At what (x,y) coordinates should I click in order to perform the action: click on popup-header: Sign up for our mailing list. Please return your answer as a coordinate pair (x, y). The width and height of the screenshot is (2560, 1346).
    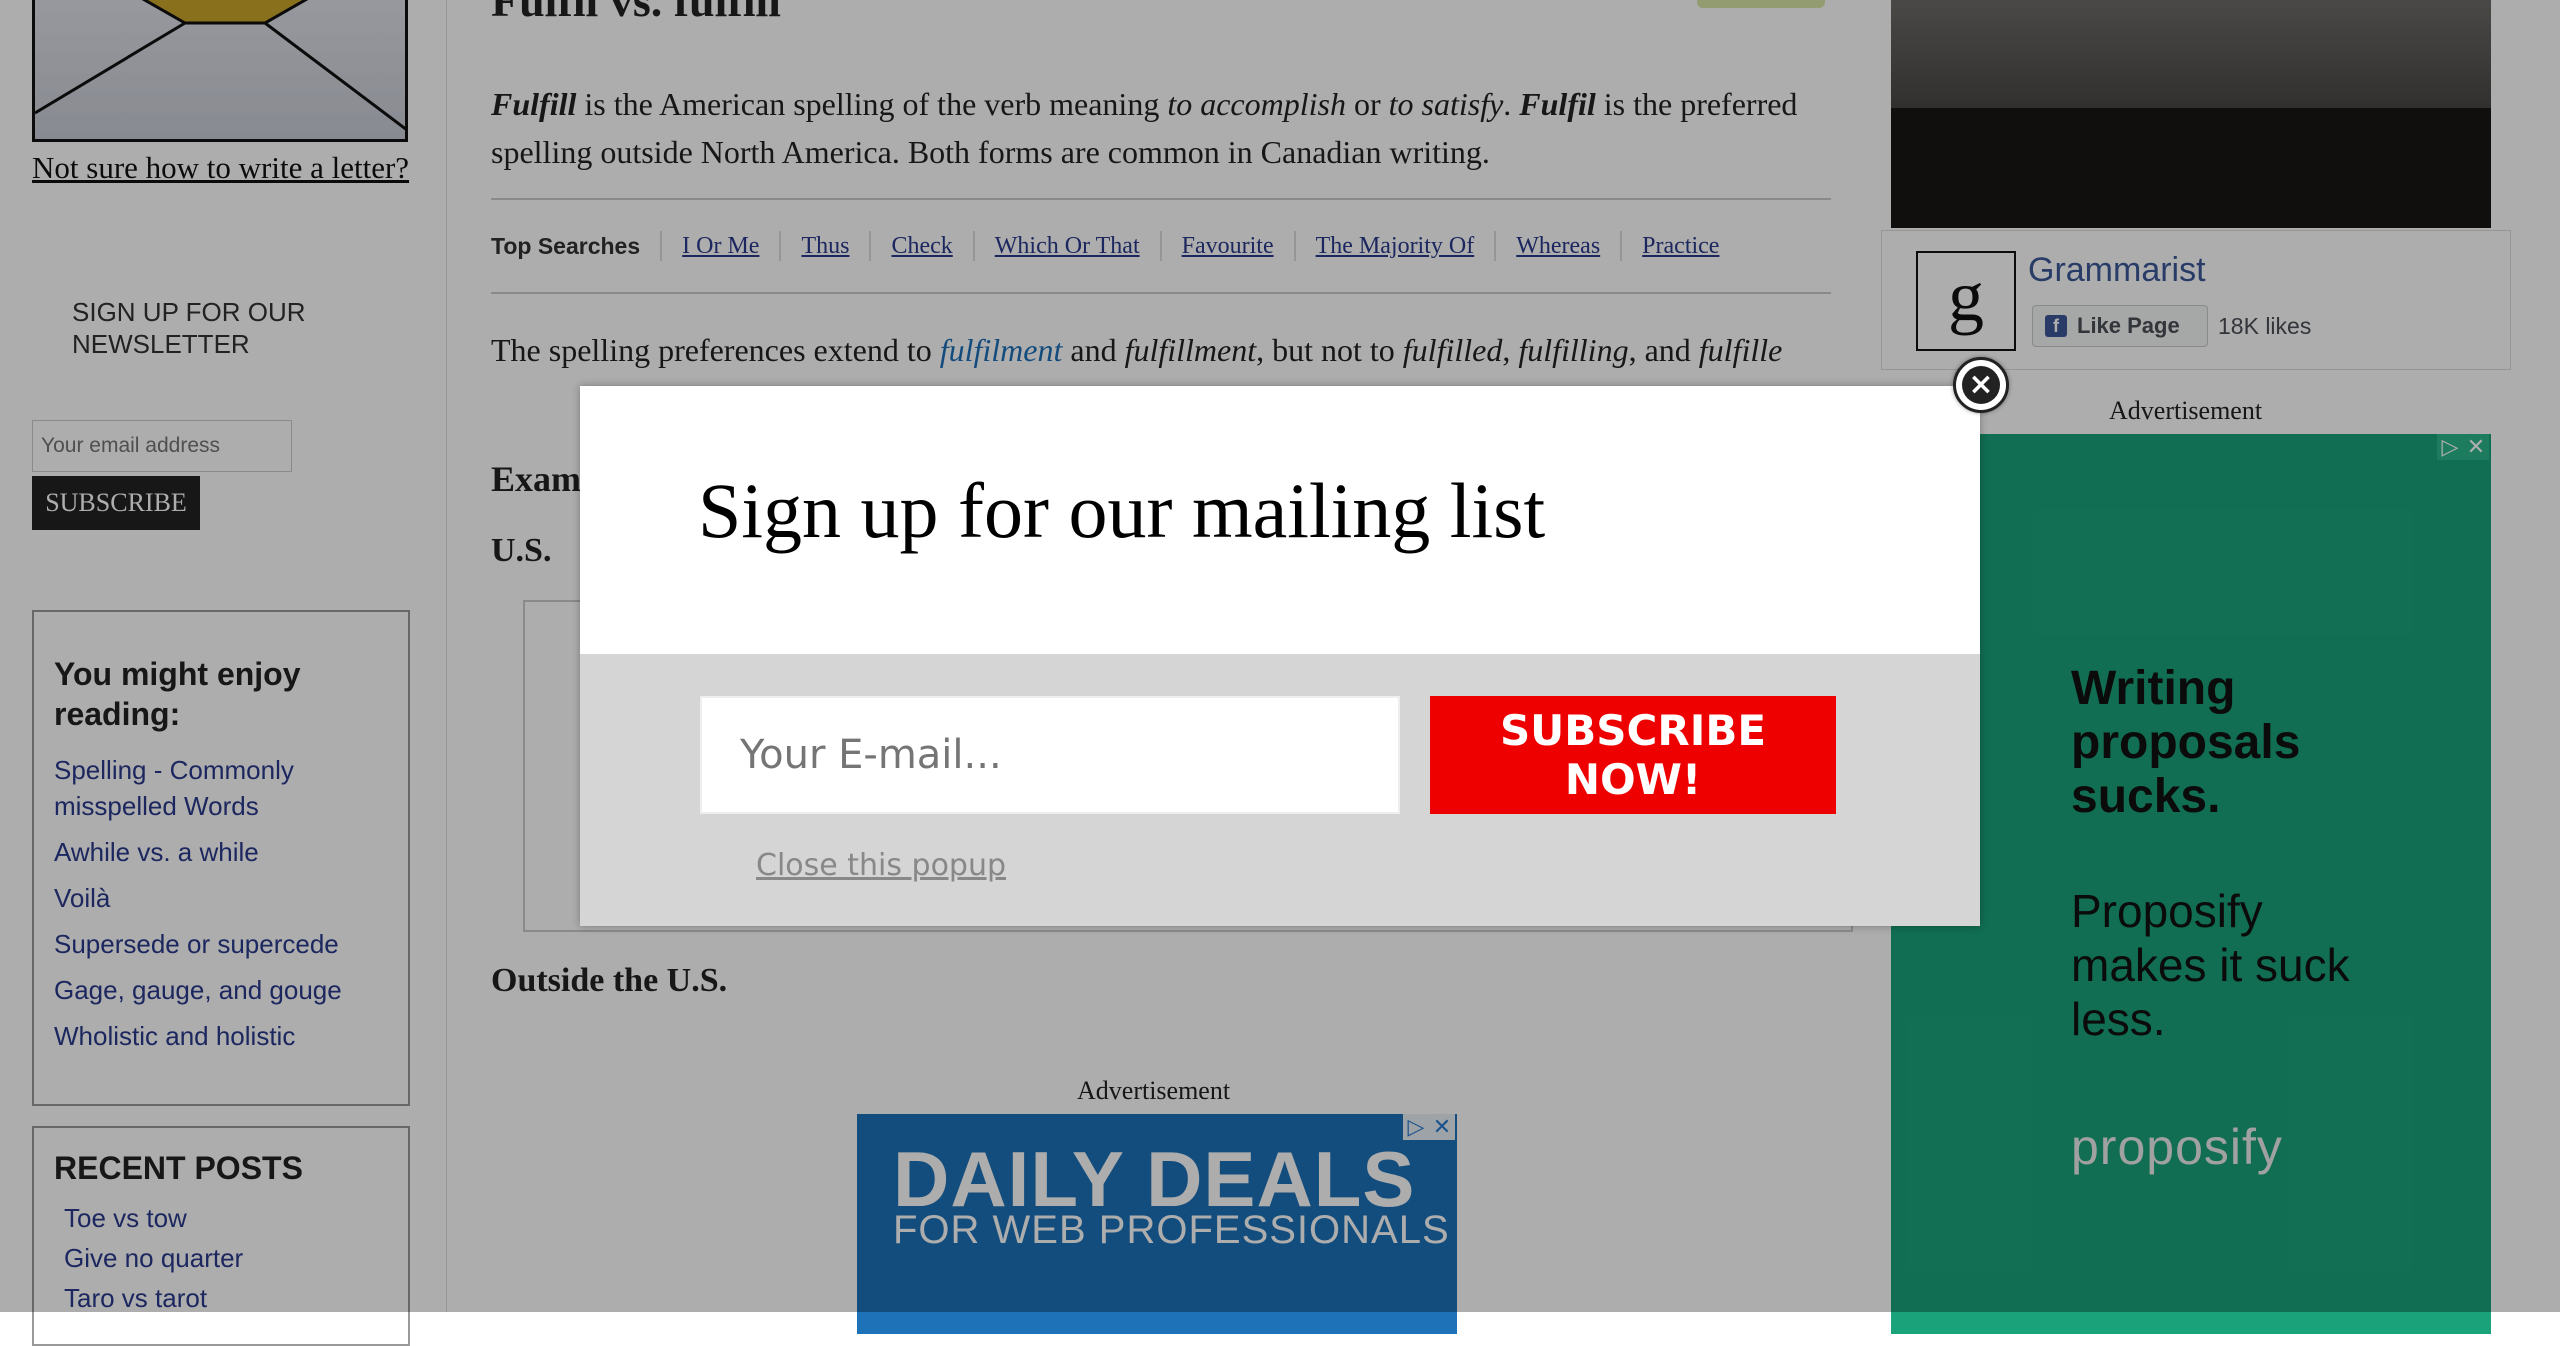
    Looking at the image, I should click on (1280, 520).